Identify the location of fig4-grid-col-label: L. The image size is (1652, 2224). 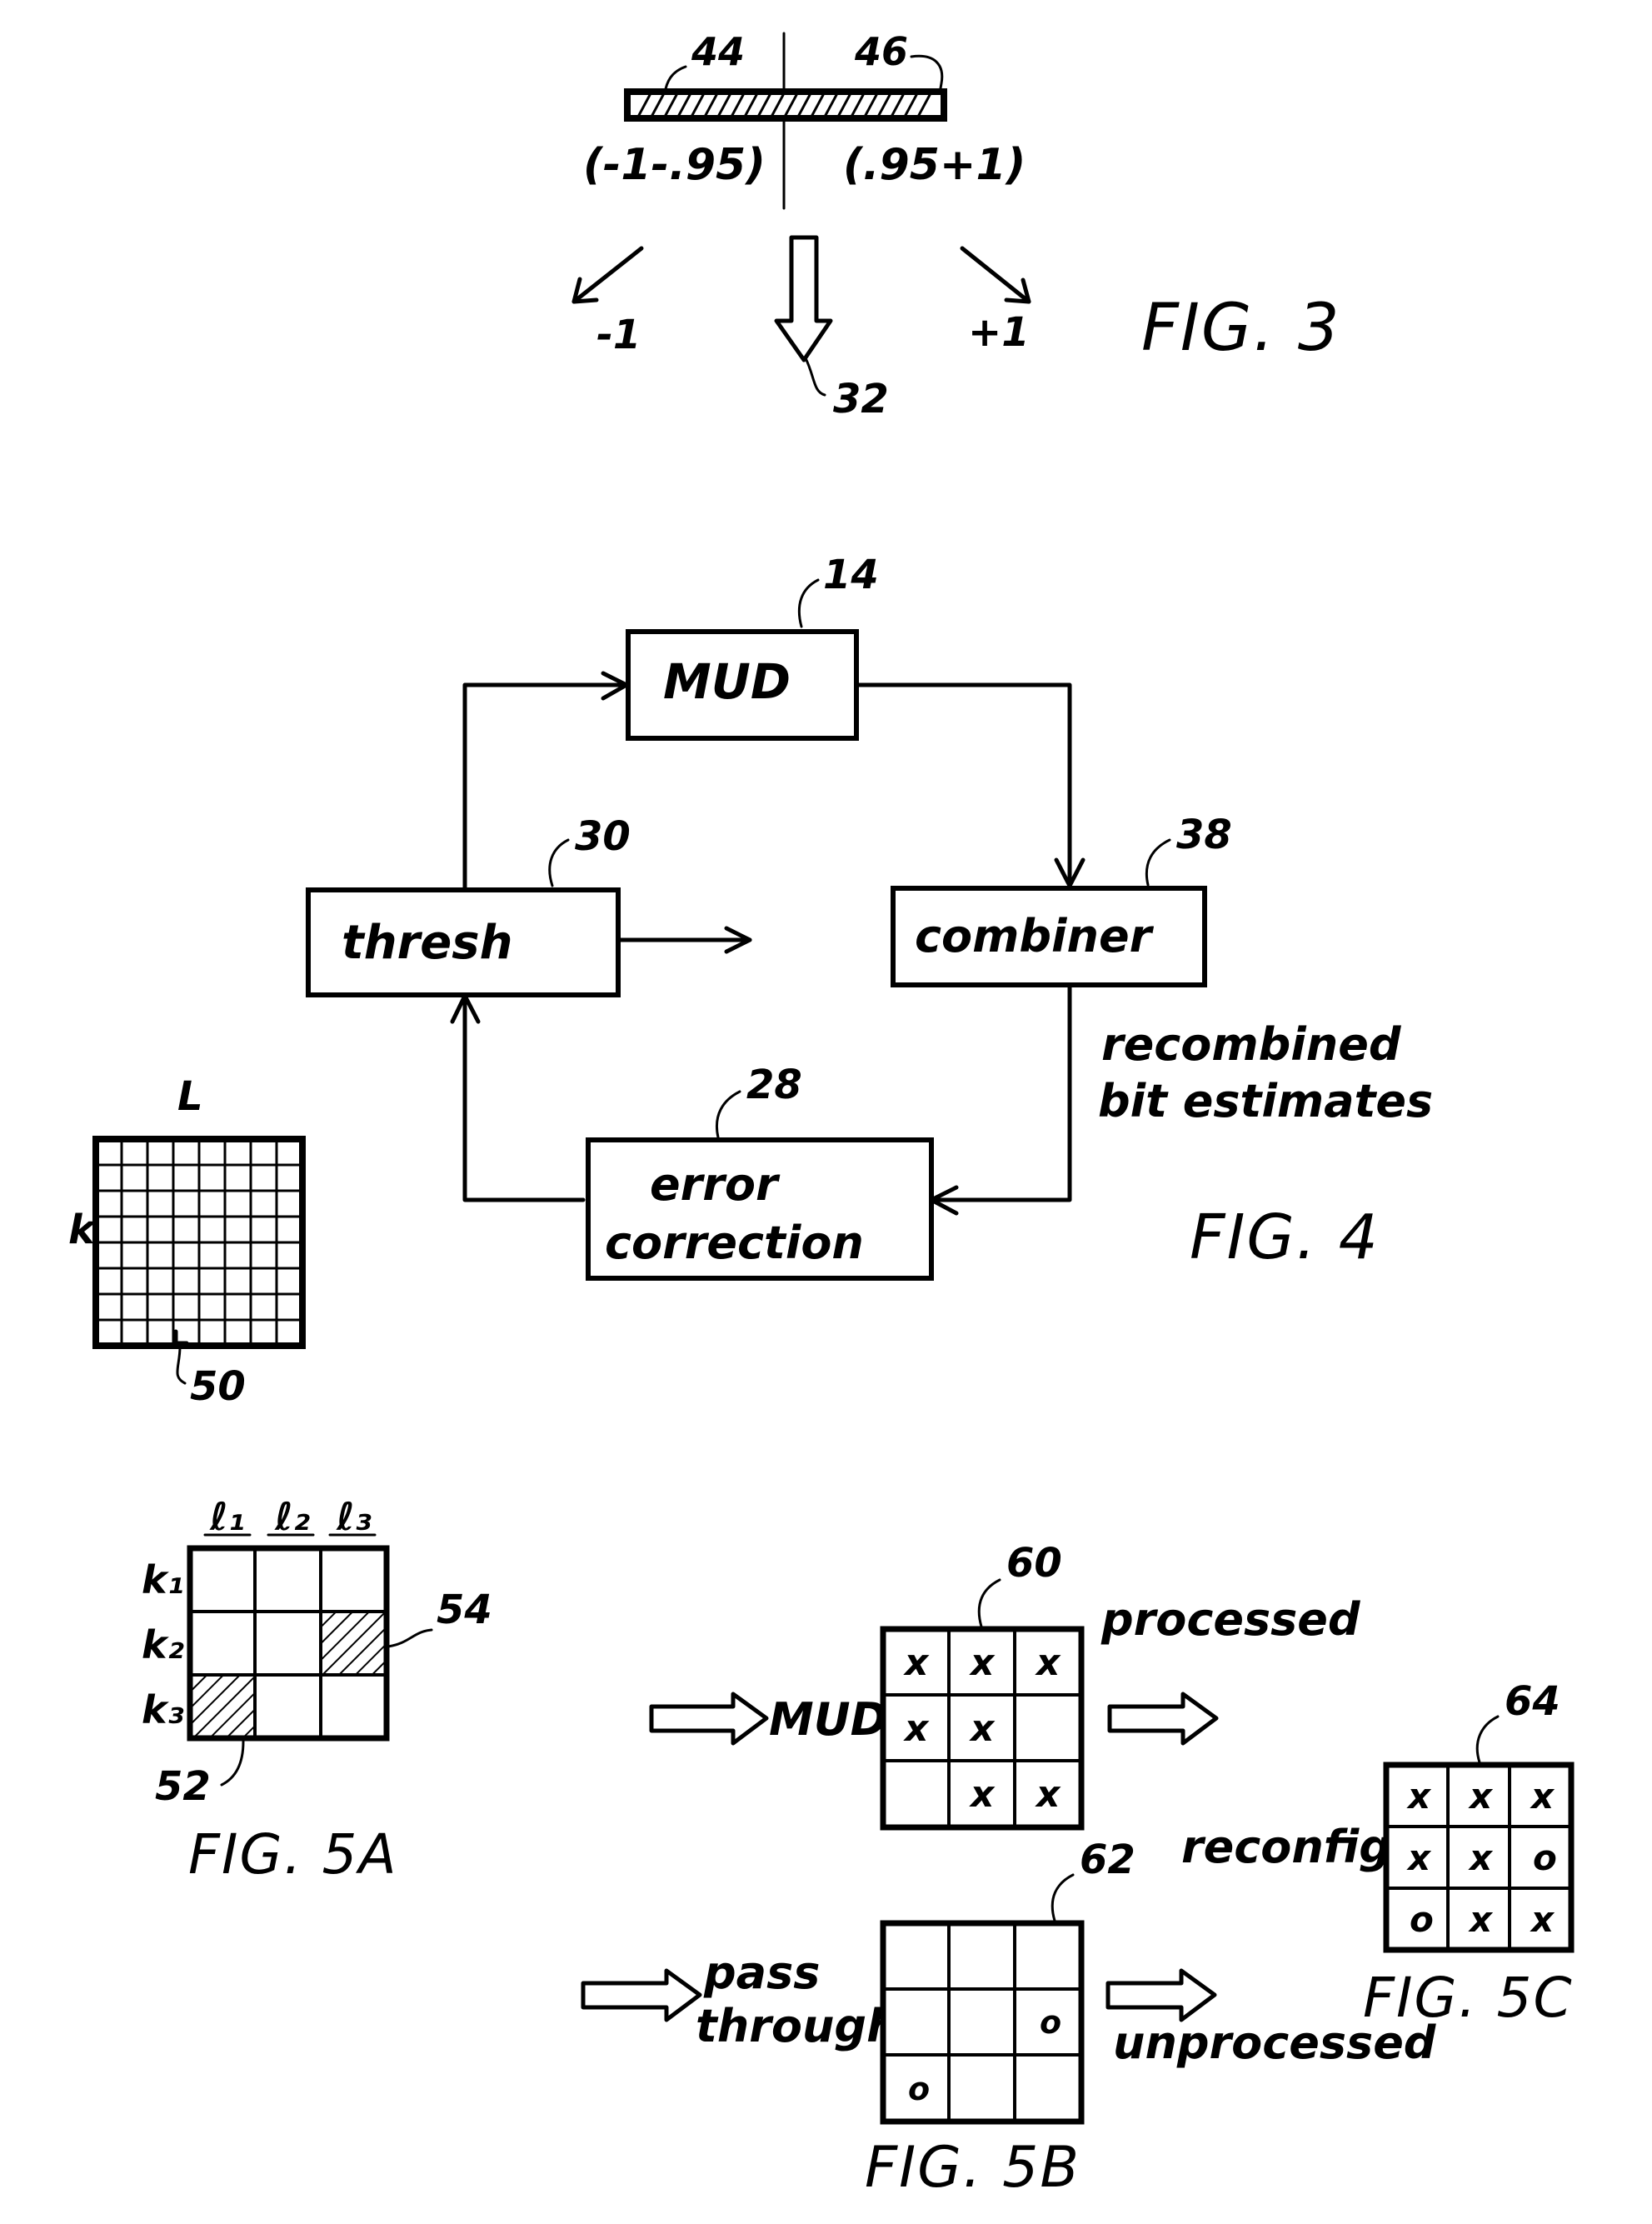
(190, 1096).